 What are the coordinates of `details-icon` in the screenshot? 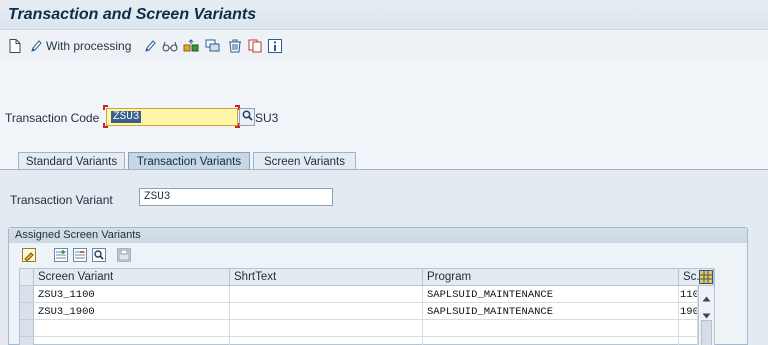 It's located at (29, 255).